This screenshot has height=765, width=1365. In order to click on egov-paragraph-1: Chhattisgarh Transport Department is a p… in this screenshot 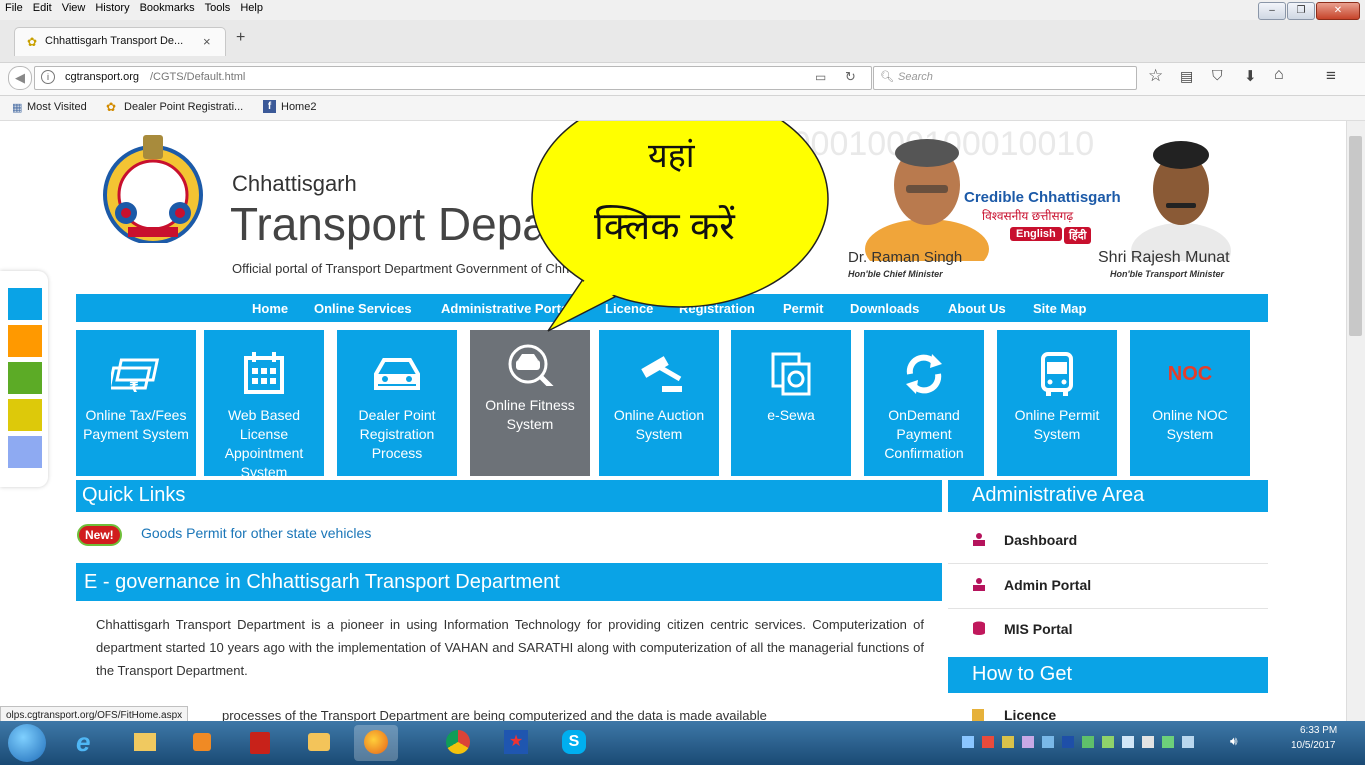, I will do `click(510, 647)`.